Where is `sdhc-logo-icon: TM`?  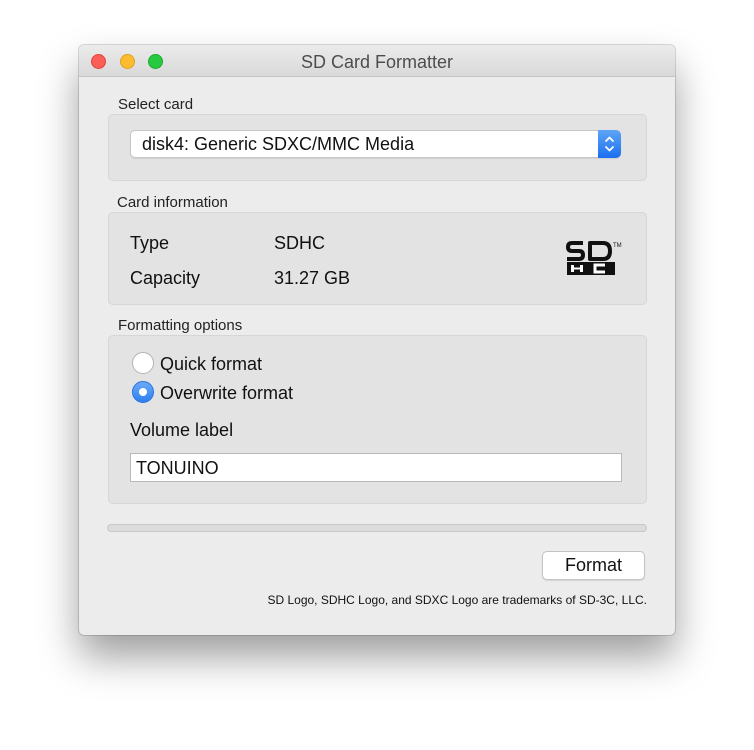 sdhc-logo-icon: TM is located at coordinates (594, 259).